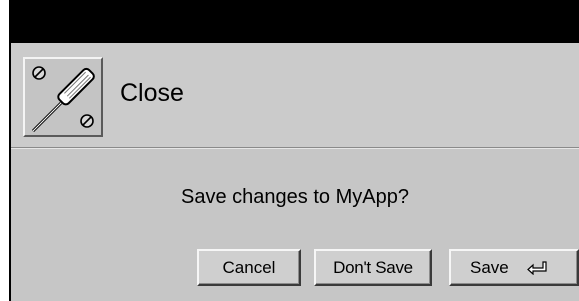 This screenshot has width=579, height=301. What do you see at coordinates (295, 21) in the screenshot?
I see `window-titlebar` at bounding box center [295, 21].